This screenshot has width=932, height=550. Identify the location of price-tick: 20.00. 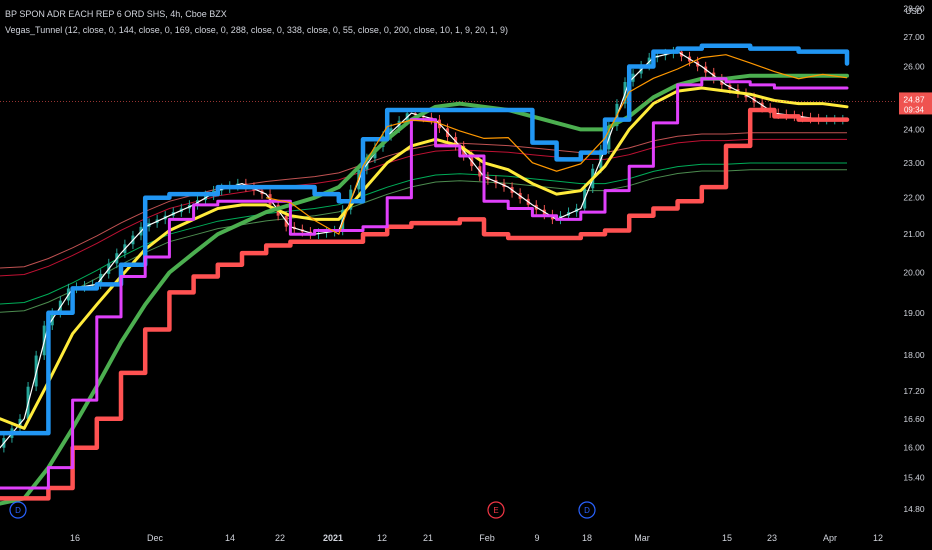
(914, 273).